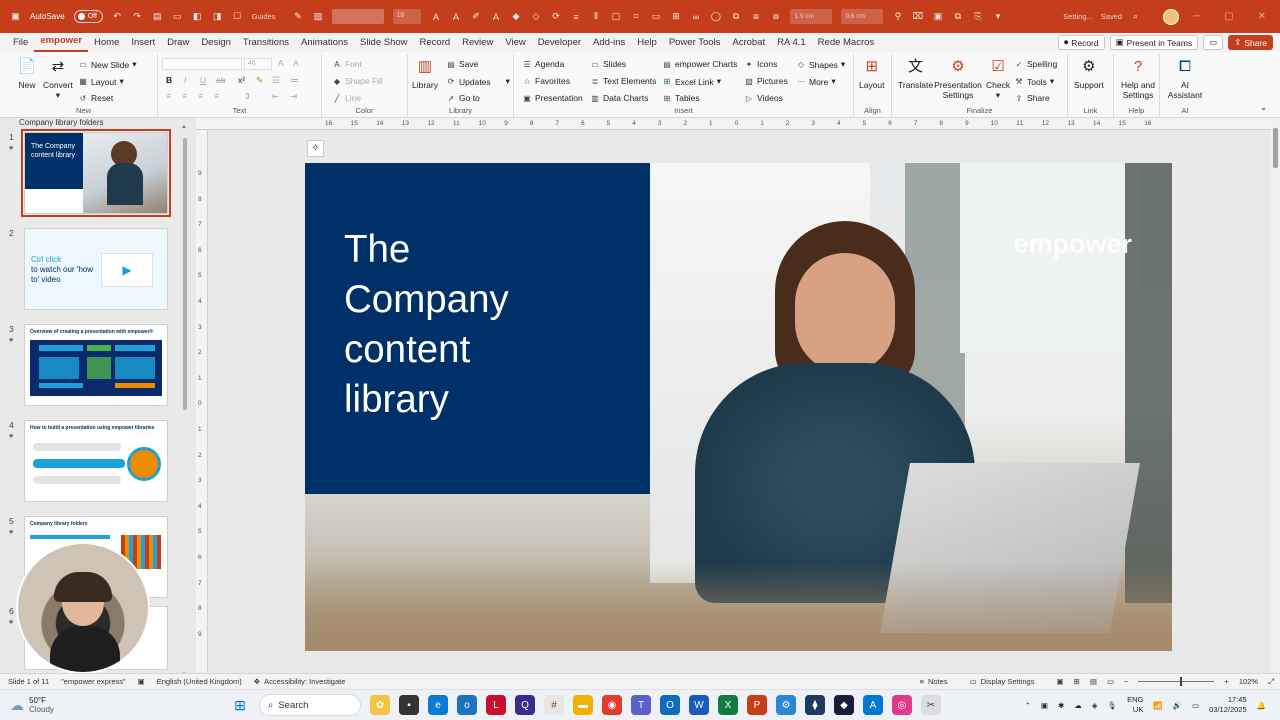 This screenshot has width=1280, height=720. I want to click on tab-view: View, so click(515, 42).